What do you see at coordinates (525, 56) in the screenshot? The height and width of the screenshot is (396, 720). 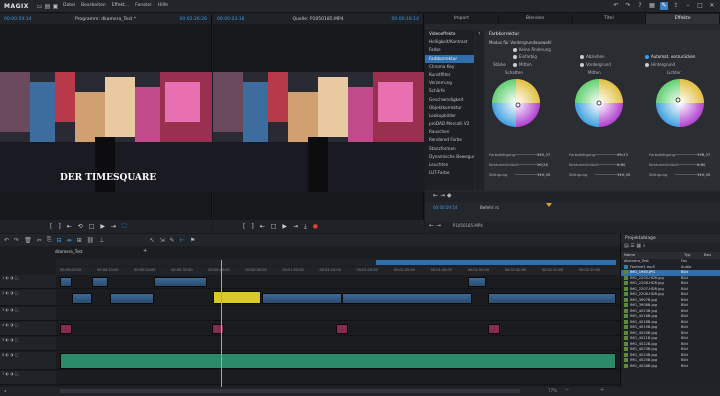 I see `mode-radio-single: Einfarbig` at bounding box center [525, 56].